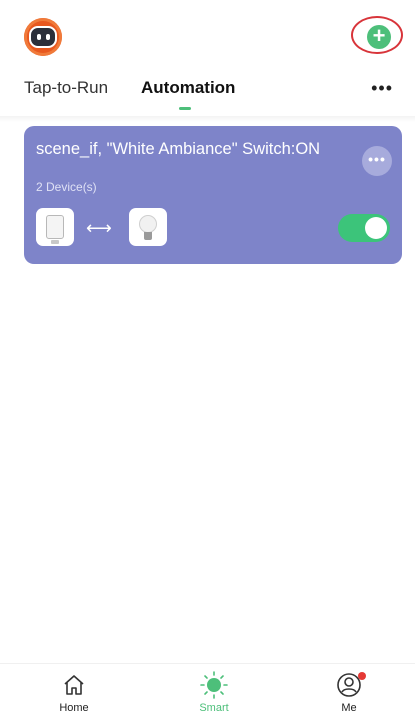 The width and height of the screenshot is (415, 720). I want to click on robot-avatar-icon, so click(43, 37).